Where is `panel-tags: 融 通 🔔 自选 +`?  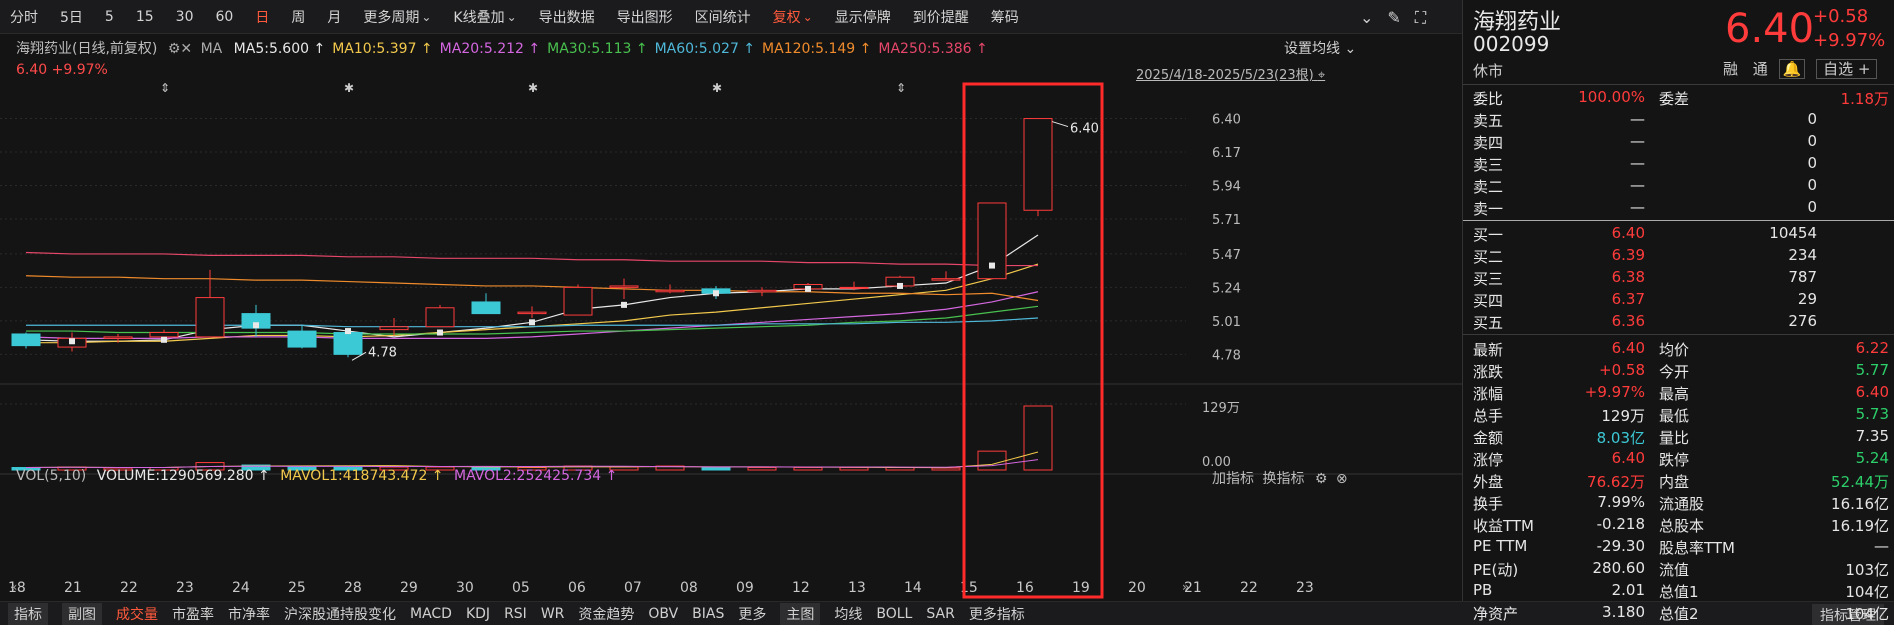
panel-tags: 融 通 🔔 自选 + is located at coordinates (1800, 68).